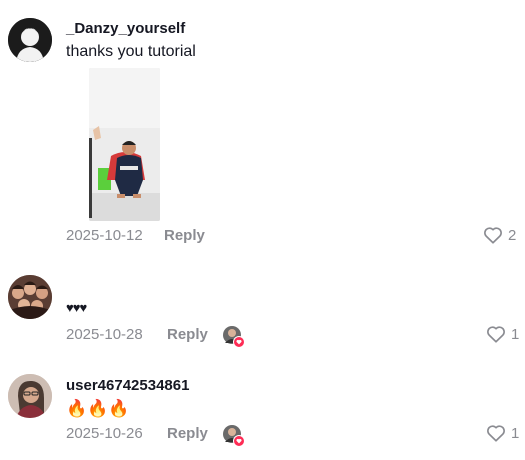 This screenshot has height=460, width=525. What do you see at coordinates (98, 408) in the screenshot?
I see `comment-text: 🔥🔥🔥` at bounding box center [98, 408].